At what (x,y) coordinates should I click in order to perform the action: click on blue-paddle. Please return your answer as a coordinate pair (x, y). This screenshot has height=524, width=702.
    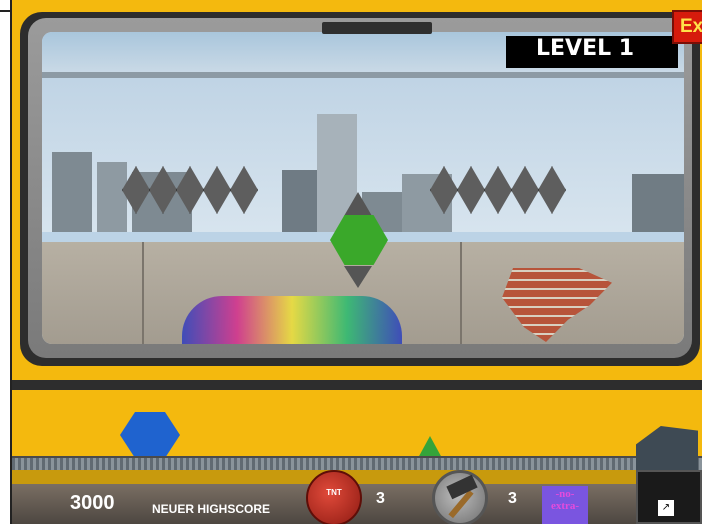
    Looking at the image, I should click on (150, 435).